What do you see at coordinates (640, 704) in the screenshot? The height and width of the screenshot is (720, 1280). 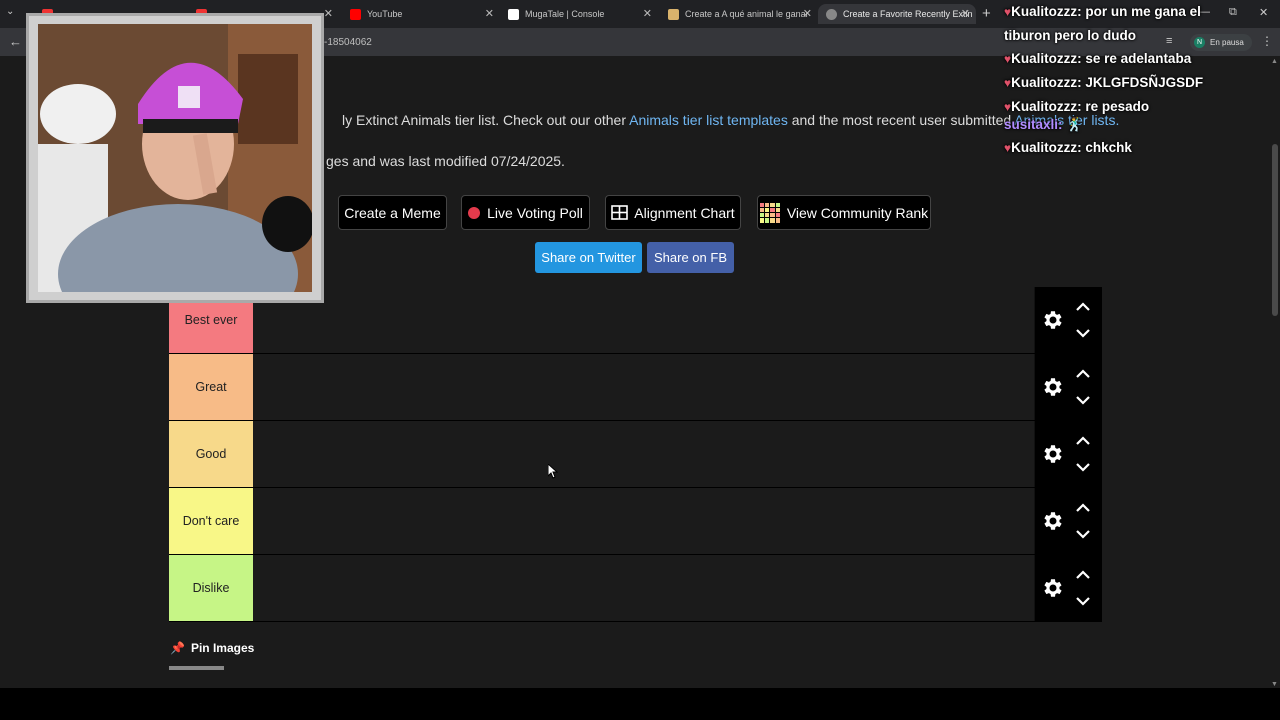 I see `bottom-letterbox` at bounding box center [640, 704].